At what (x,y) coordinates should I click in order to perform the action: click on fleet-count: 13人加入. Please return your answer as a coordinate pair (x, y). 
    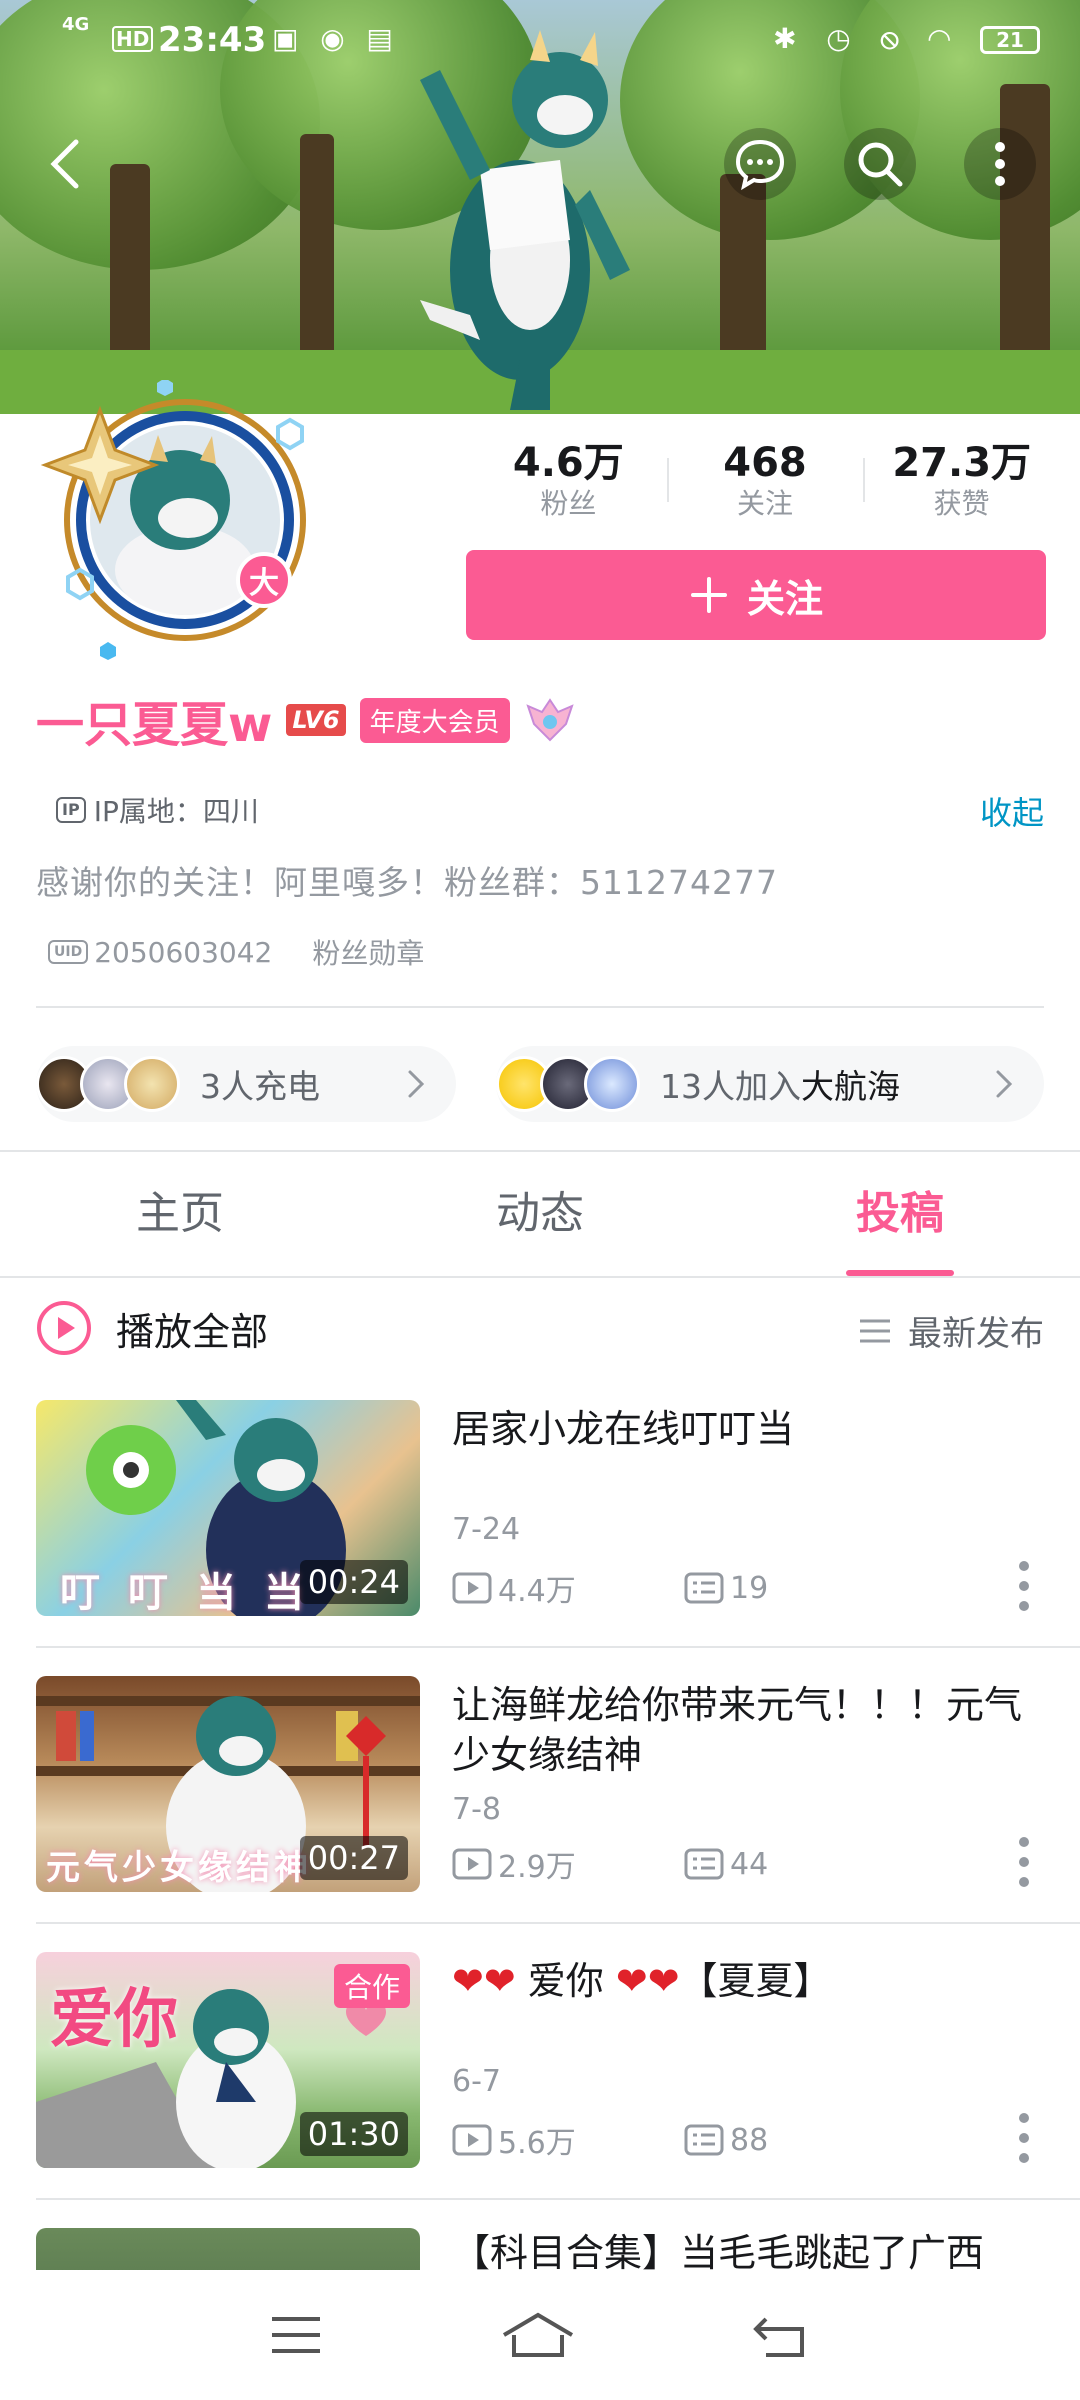
    Looking at the image, I should click on (730, 1086).